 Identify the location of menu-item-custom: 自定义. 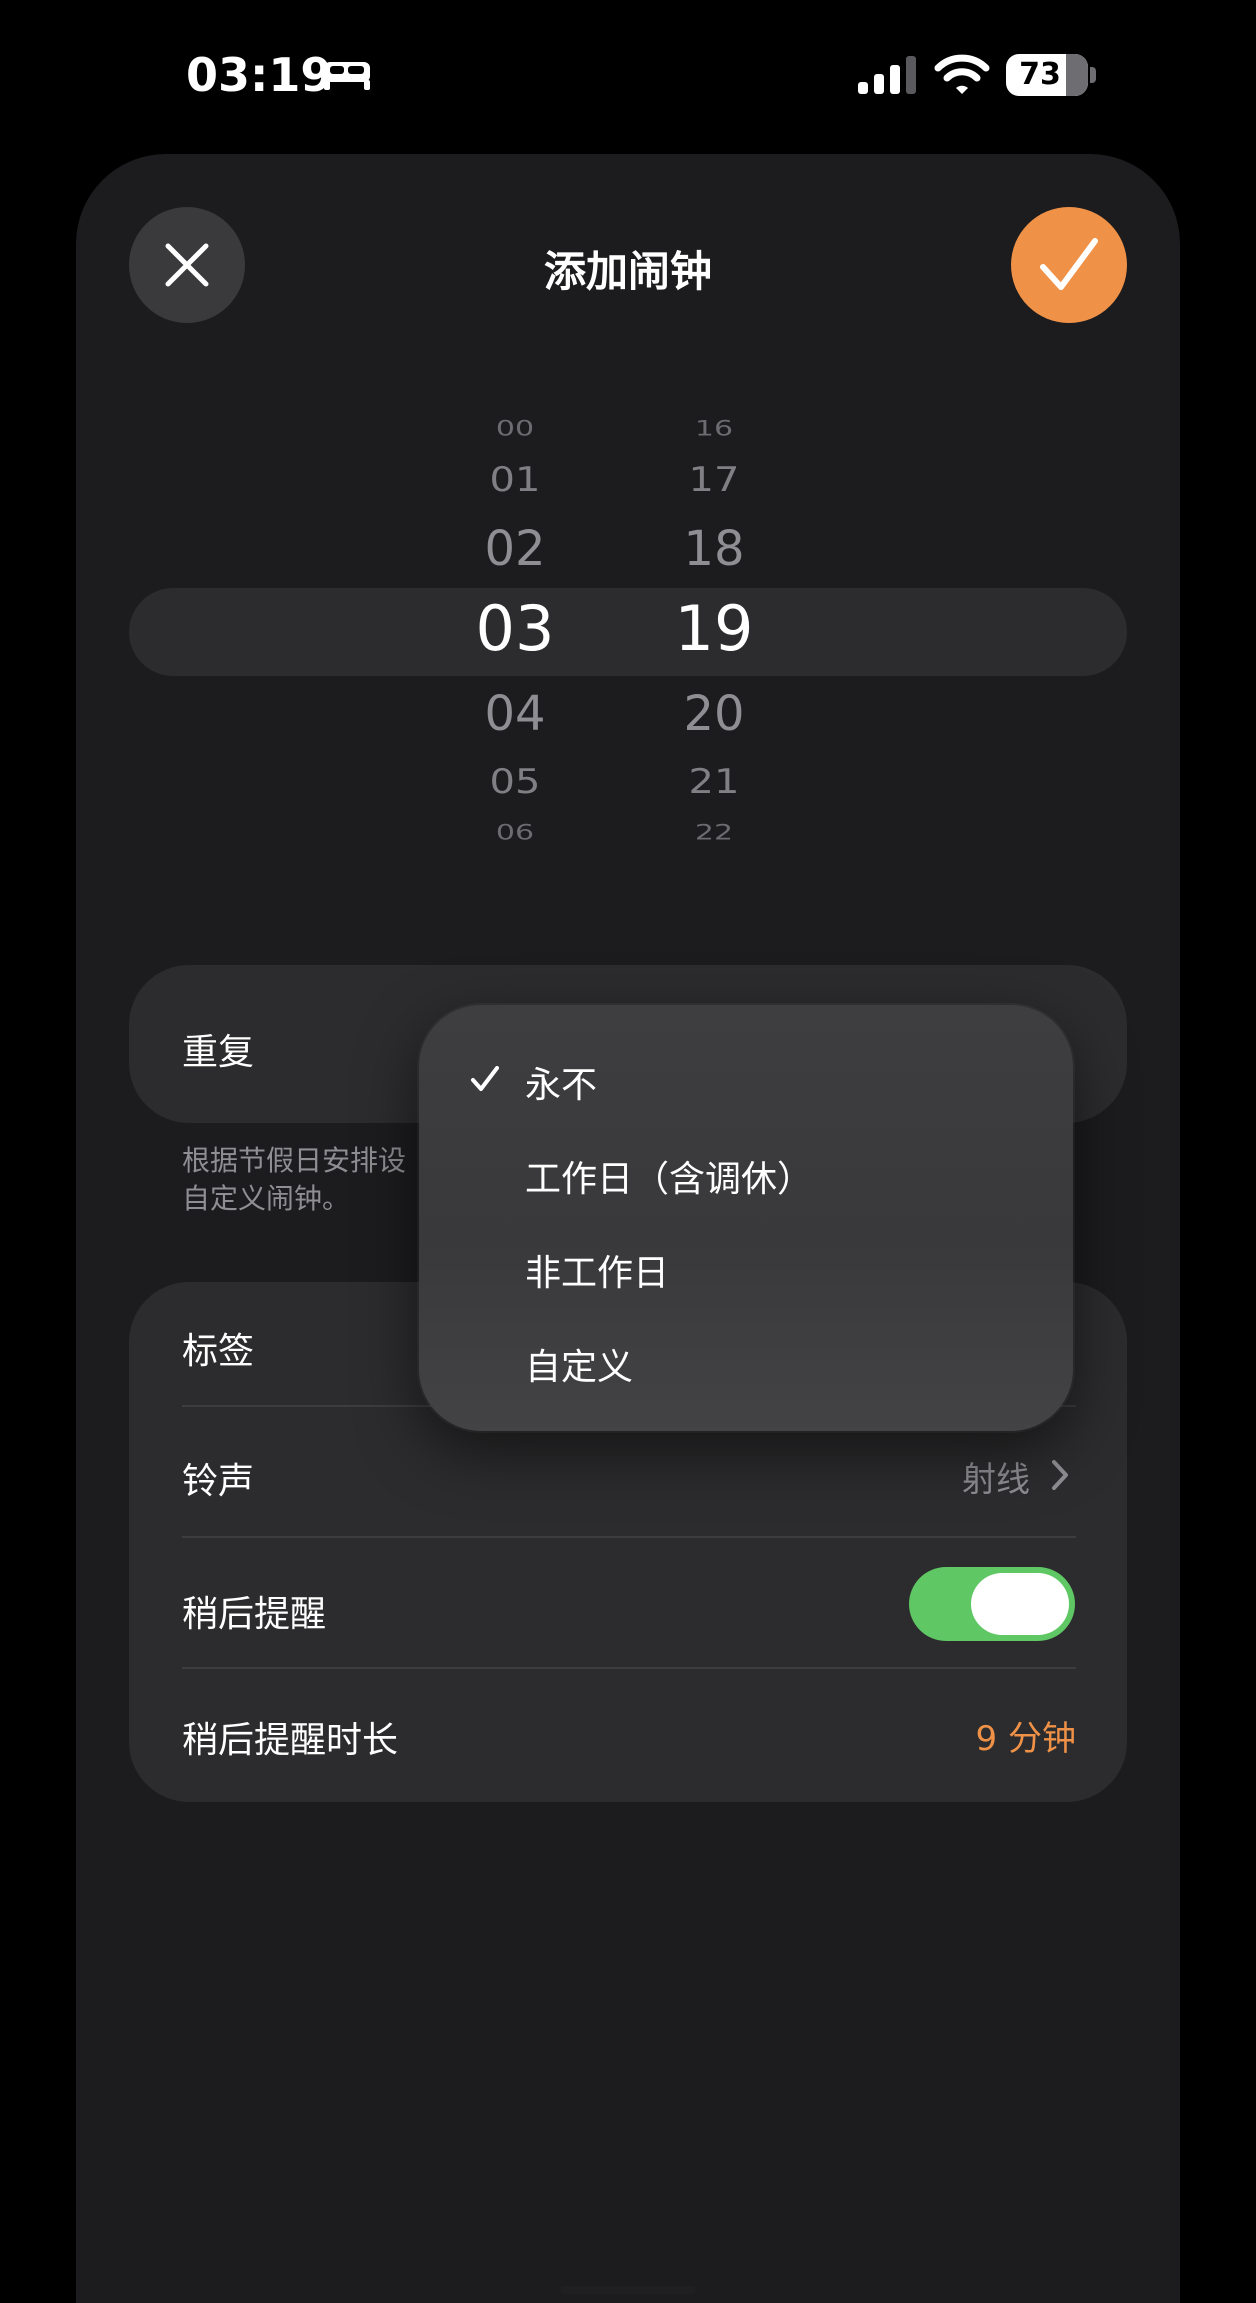
(579, 1364).